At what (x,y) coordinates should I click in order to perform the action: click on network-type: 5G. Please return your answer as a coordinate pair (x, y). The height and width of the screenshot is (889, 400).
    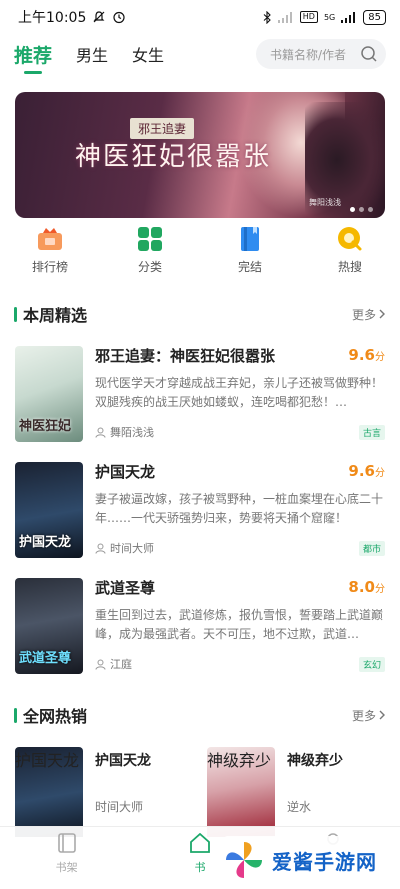
    Looking at the image, I should click on (329, 17).